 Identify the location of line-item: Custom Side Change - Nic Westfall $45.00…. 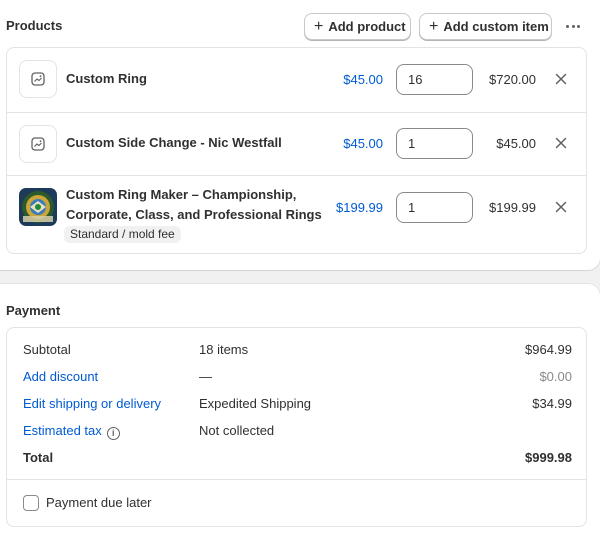
(296, 143).